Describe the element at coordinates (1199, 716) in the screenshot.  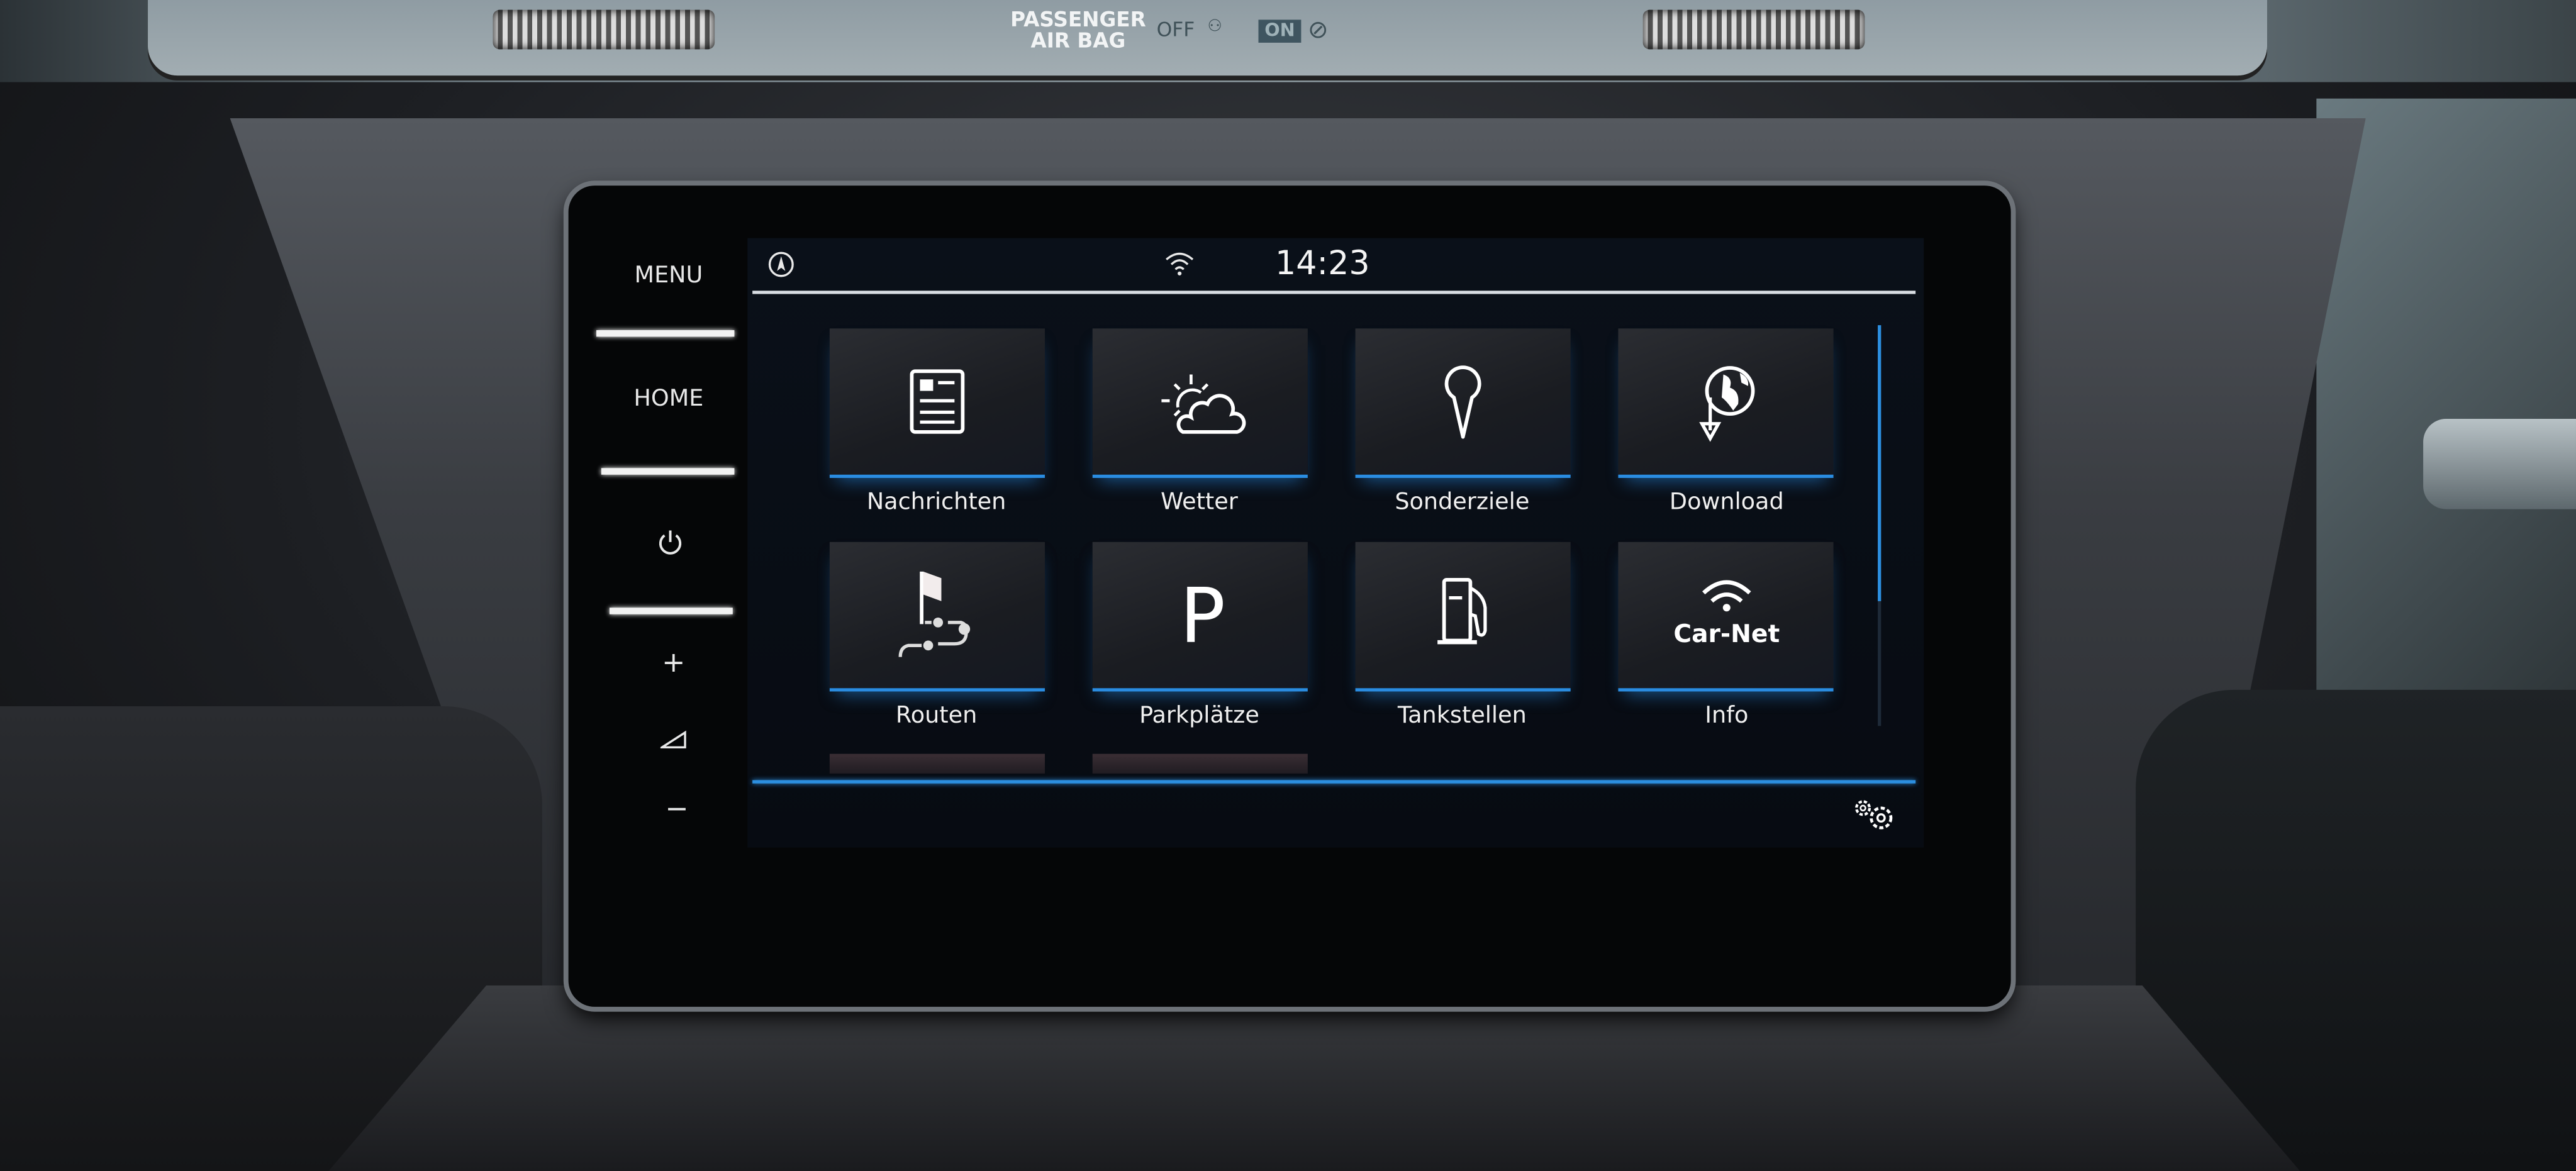
I see `tile-label: Parkplätze` at that location.